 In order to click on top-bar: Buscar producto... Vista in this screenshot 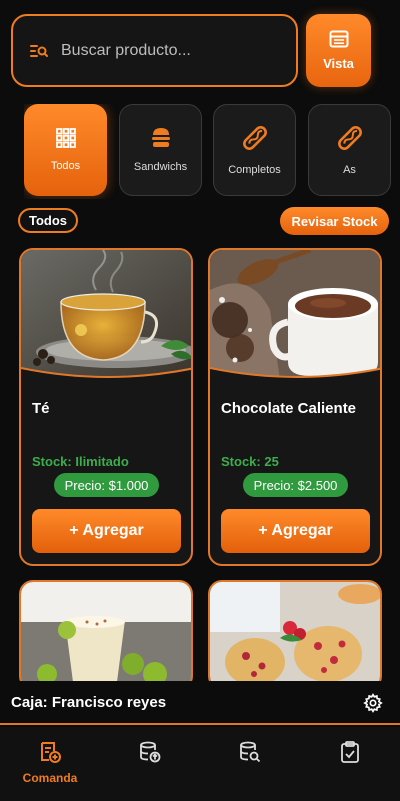, I will do `click(200, 50)`.